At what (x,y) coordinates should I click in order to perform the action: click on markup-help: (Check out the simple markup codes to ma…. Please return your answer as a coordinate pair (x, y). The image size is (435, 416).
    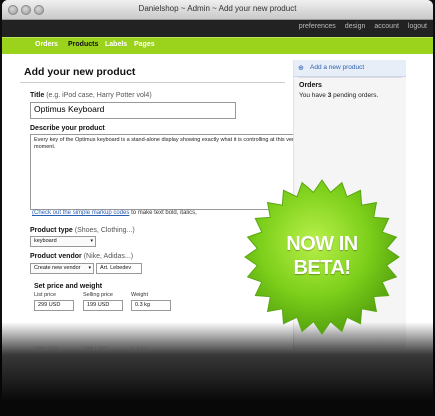
    Looking at the image, I should click on (114, 213).